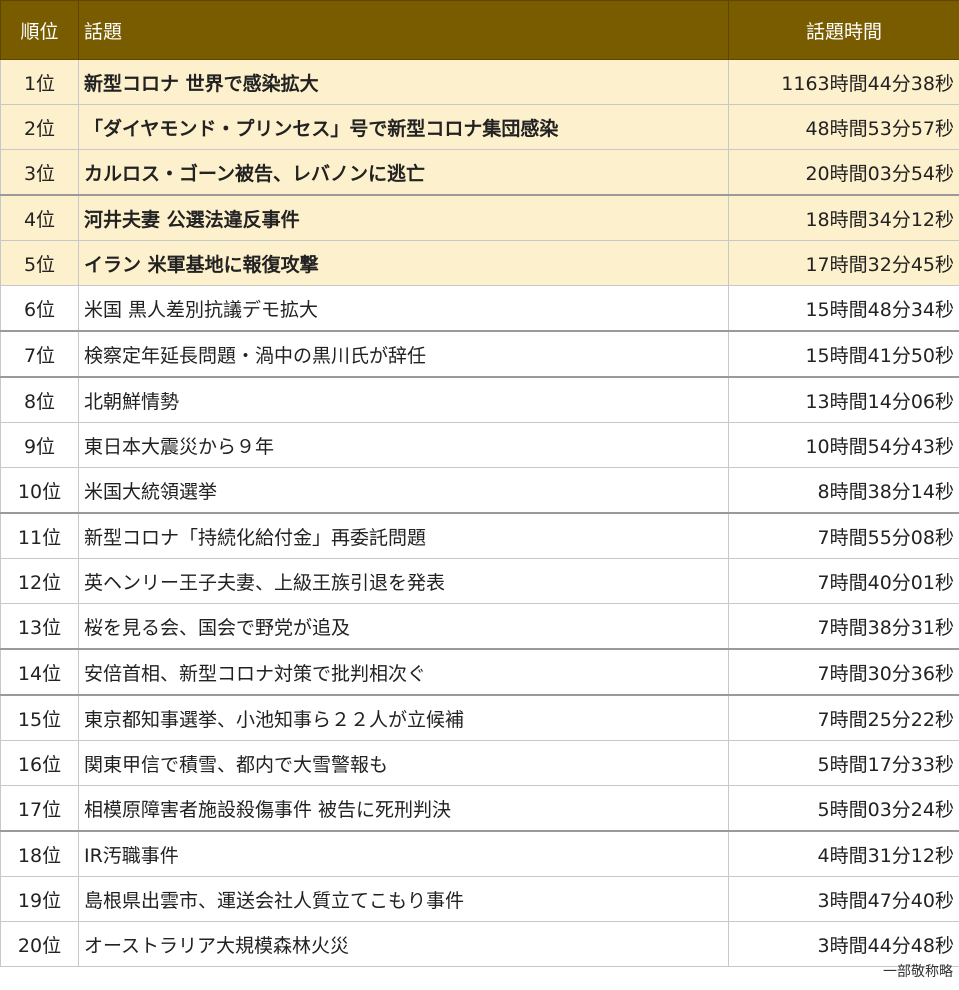  I want to click on time-cell: 20時間03分54秒, so click(843, 172).